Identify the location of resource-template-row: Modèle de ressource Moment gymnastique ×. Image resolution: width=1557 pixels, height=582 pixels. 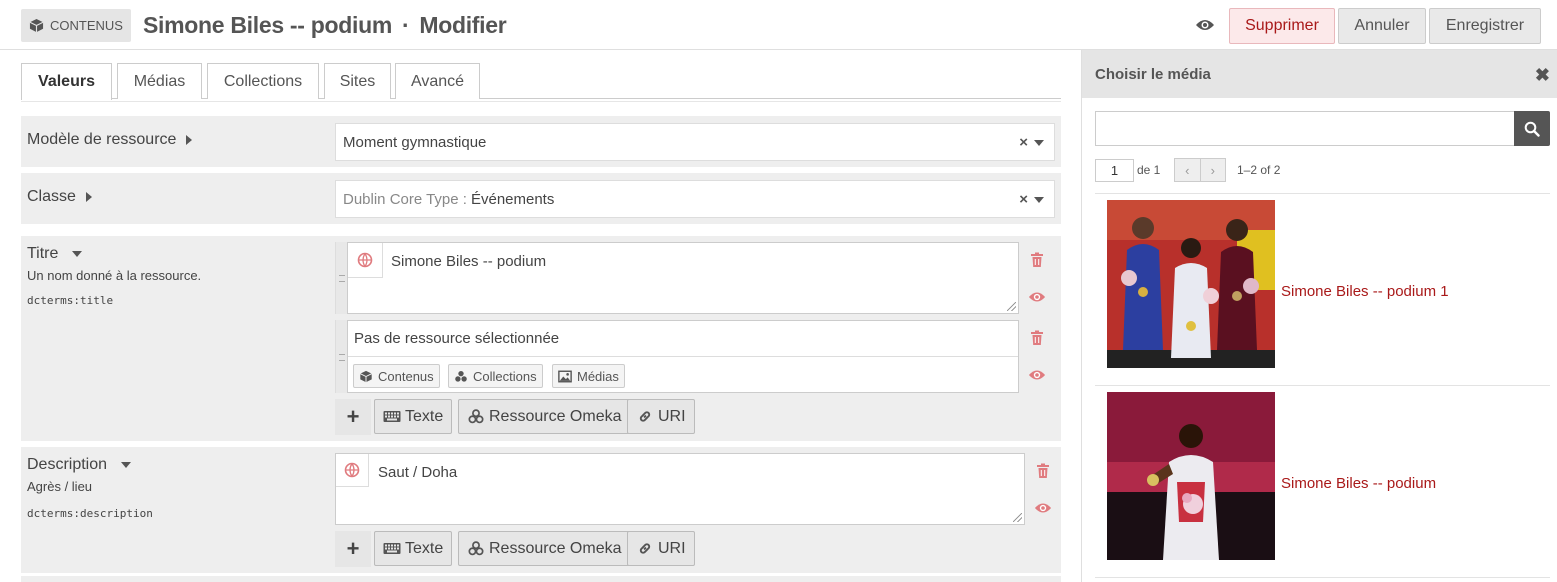
(541, 141).